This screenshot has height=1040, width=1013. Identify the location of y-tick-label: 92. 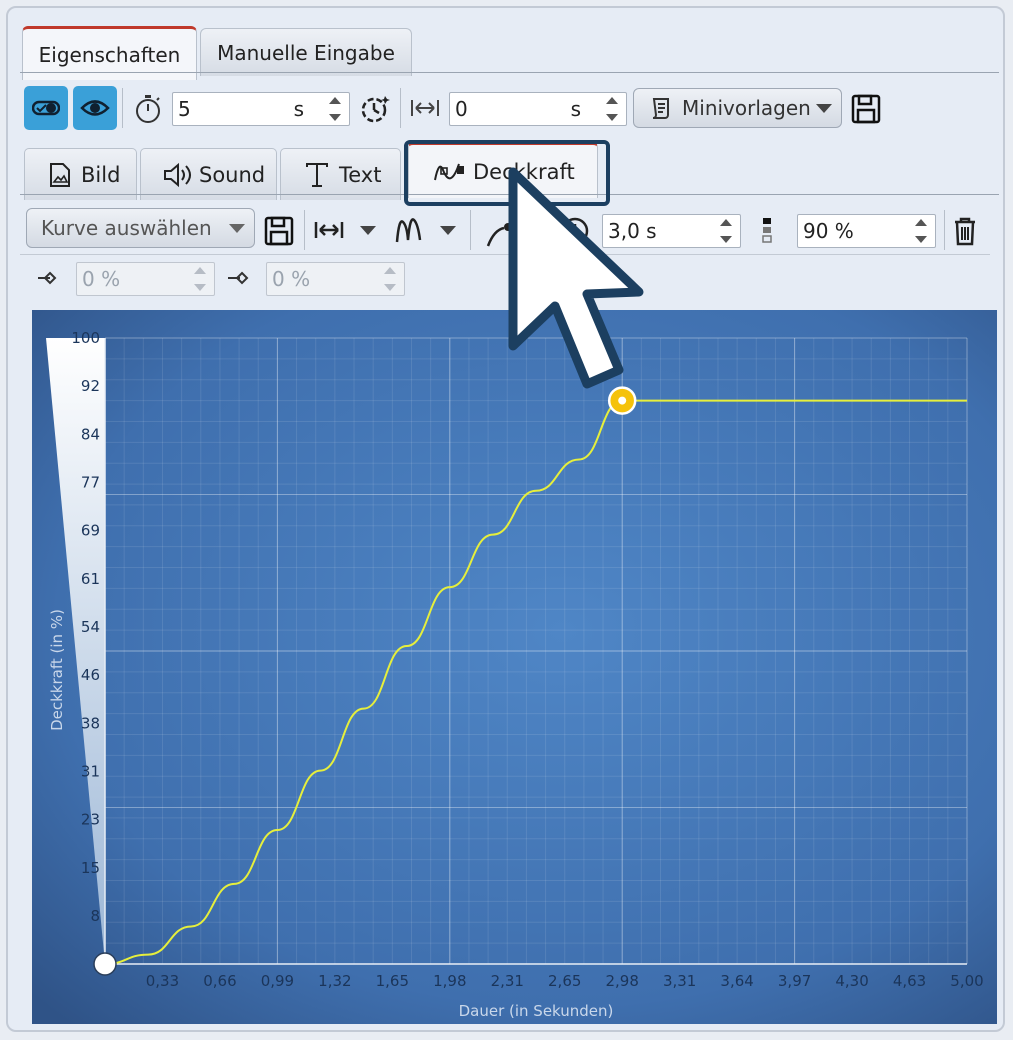
(90, 386).